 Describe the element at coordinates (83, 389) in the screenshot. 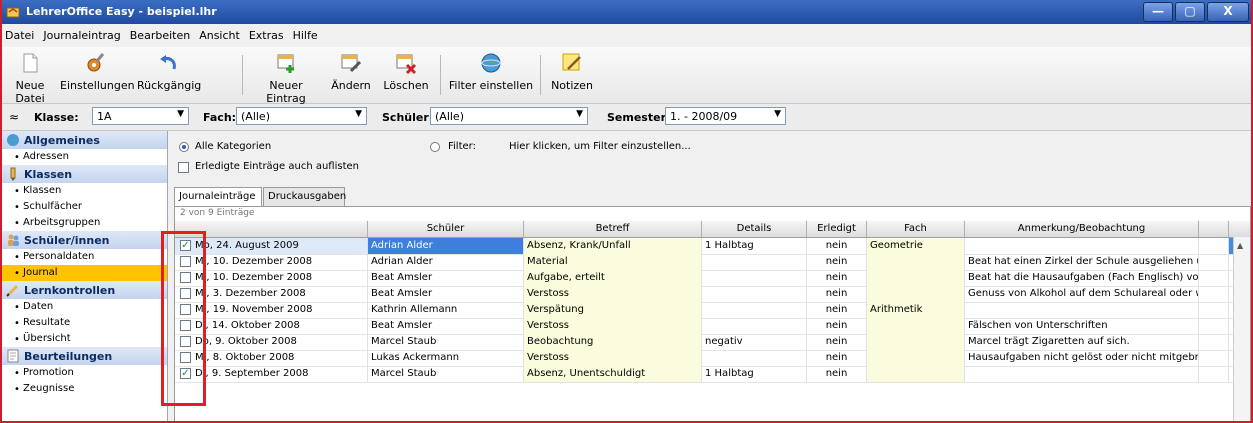

I see `sidebar-item-zeugnisse: • Zeugnisse` at that location.